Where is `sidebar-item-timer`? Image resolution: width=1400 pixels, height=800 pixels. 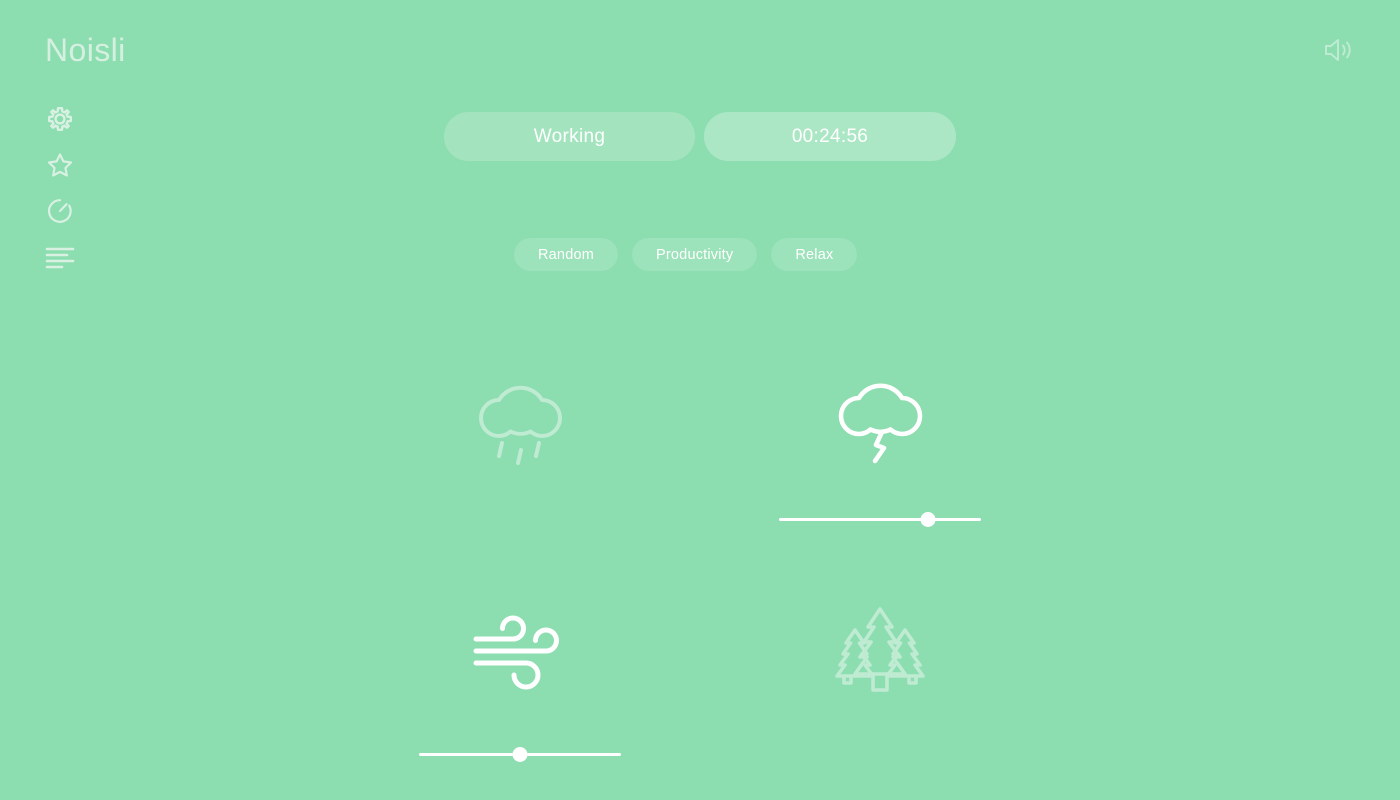 sidebar-item-timer is located at coordinates (64, 213).